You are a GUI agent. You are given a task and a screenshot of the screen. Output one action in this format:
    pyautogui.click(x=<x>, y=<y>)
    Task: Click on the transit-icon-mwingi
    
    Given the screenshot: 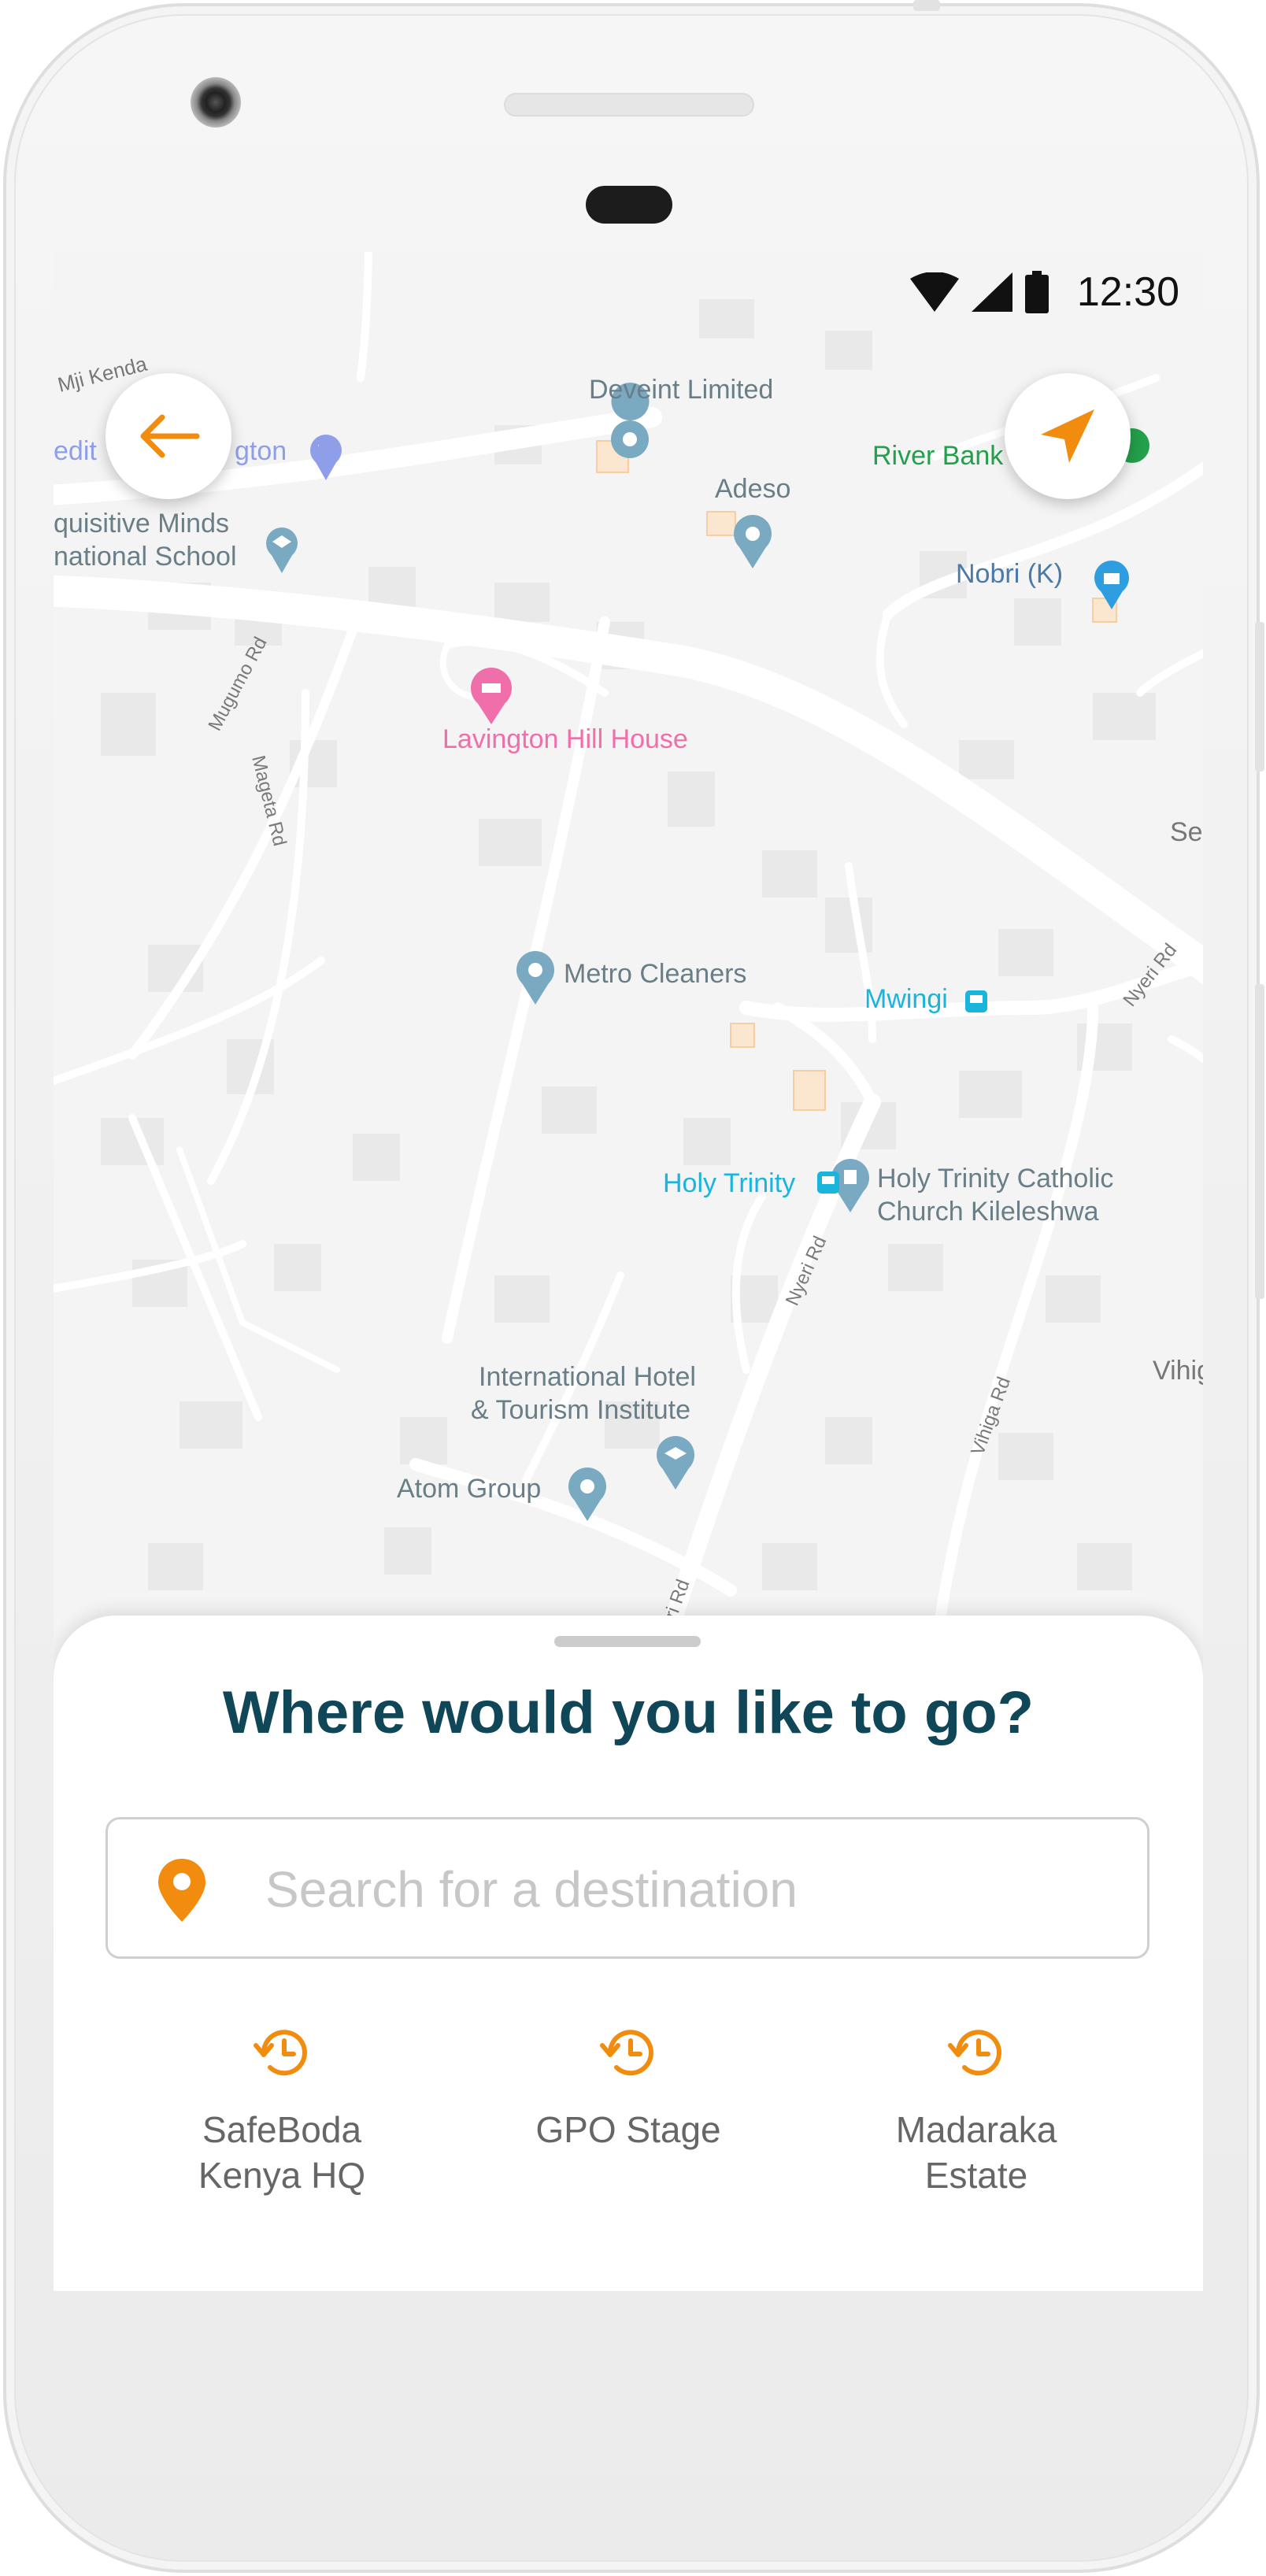 What is the action you would take?
    pyautogui.click(x=976, y=1001)
    